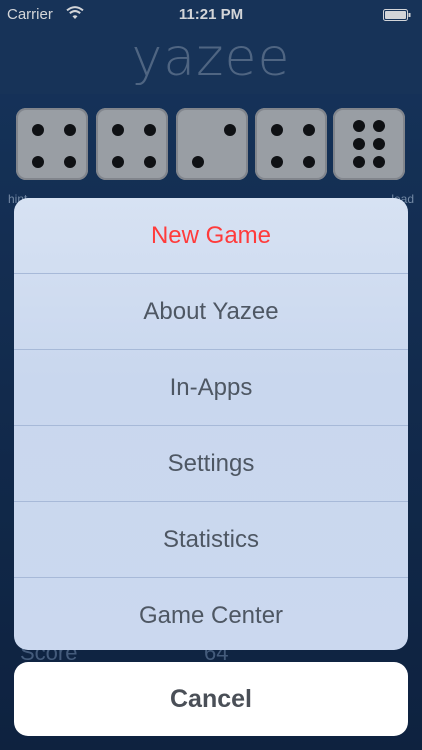 The width and height of the screenshot is (422, 750). I want to click on statistics-button: Statistics, so click(211, 540).